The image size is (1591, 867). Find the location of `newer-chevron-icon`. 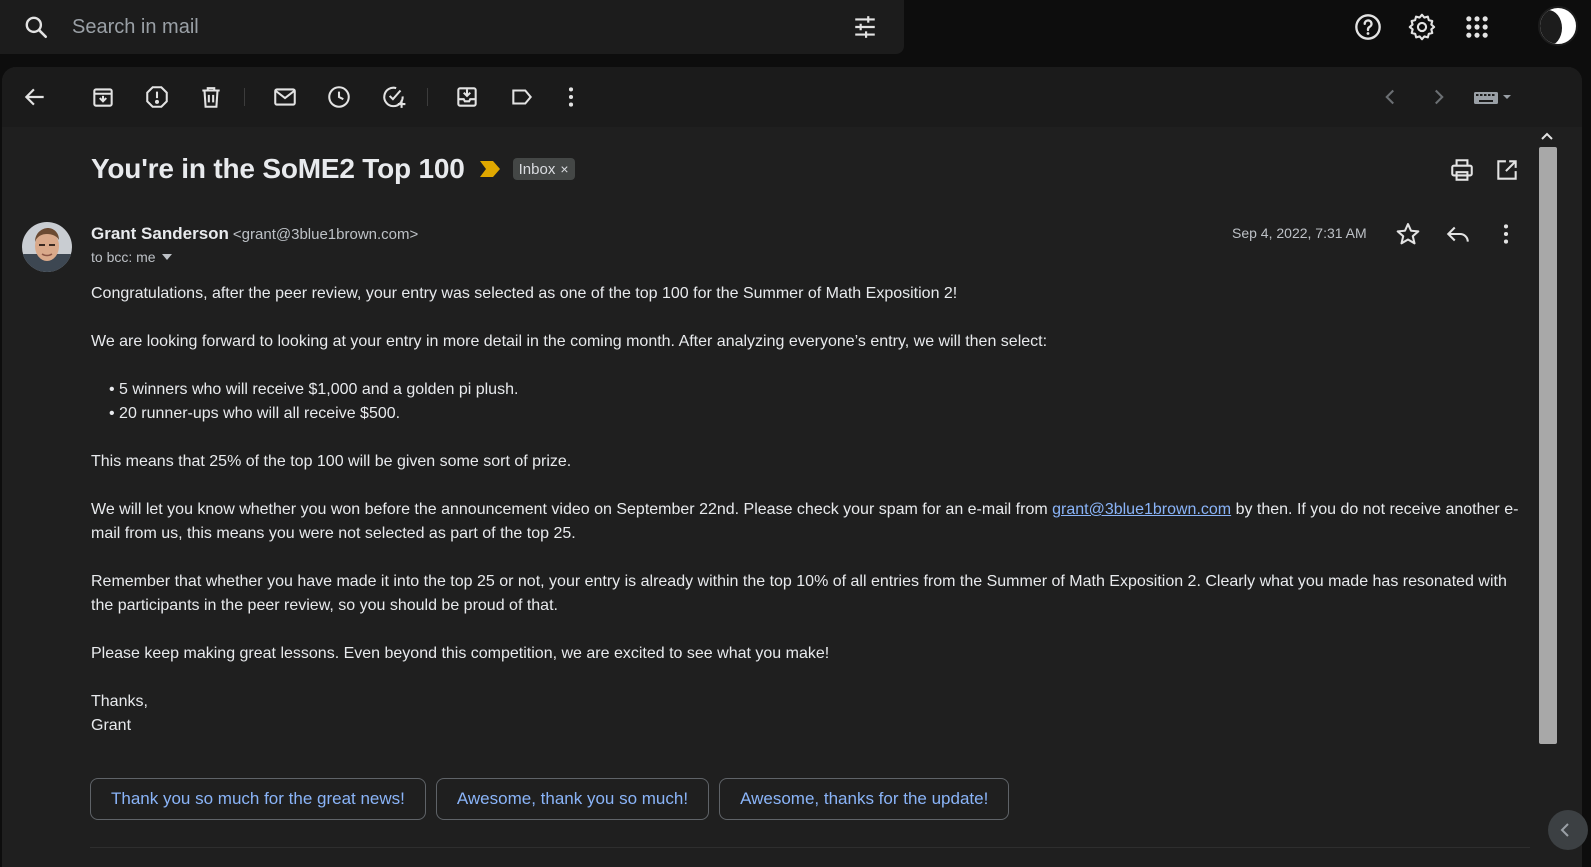

newer-chevron-icon is located at coordinates (1390, 97).